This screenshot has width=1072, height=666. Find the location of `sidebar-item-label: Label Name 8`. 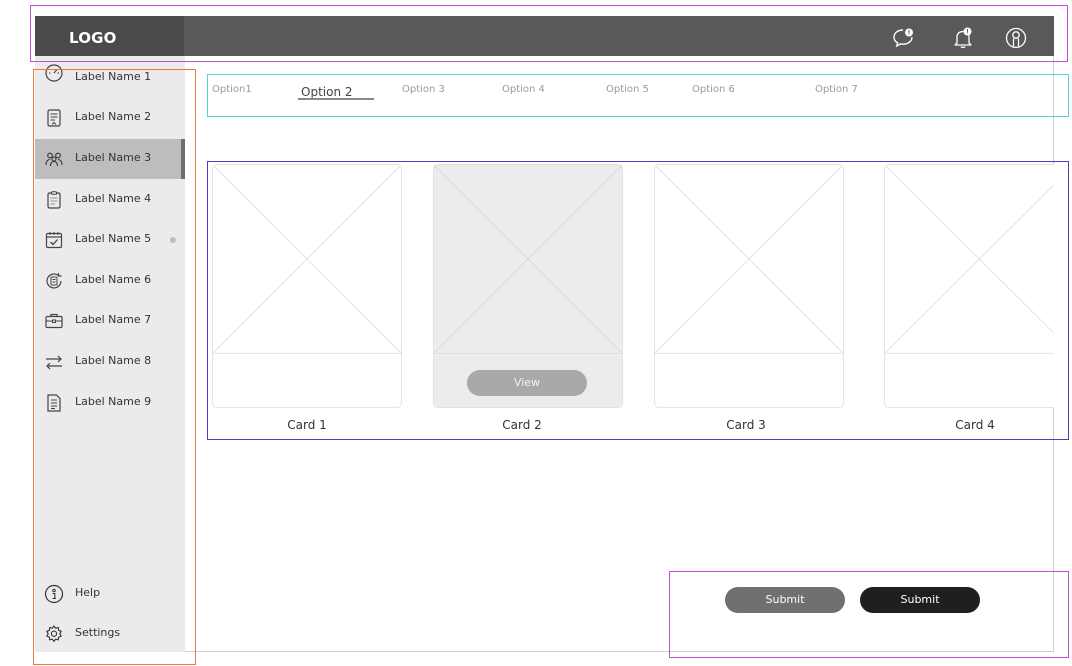

sidebar-item-label: Label Name 8 is located at coordinates (113, 360).